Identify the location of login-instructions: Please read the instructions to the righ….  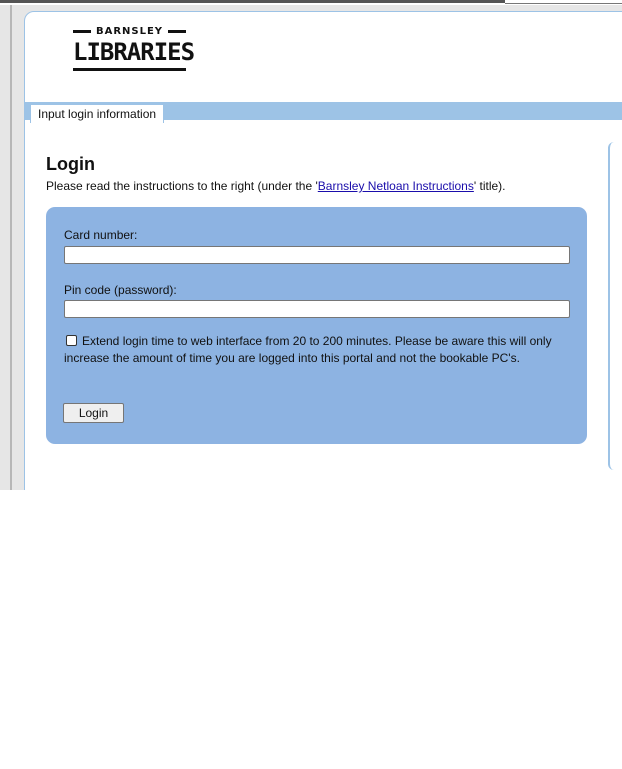
(276, 186).